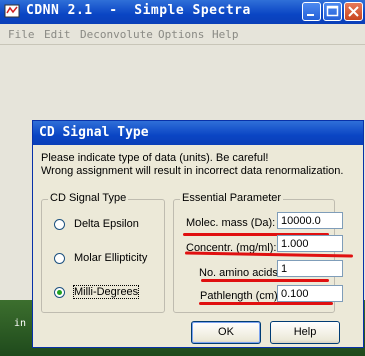  I want to click on menu-deconvolute: Deconvolute, so click(116, 34).